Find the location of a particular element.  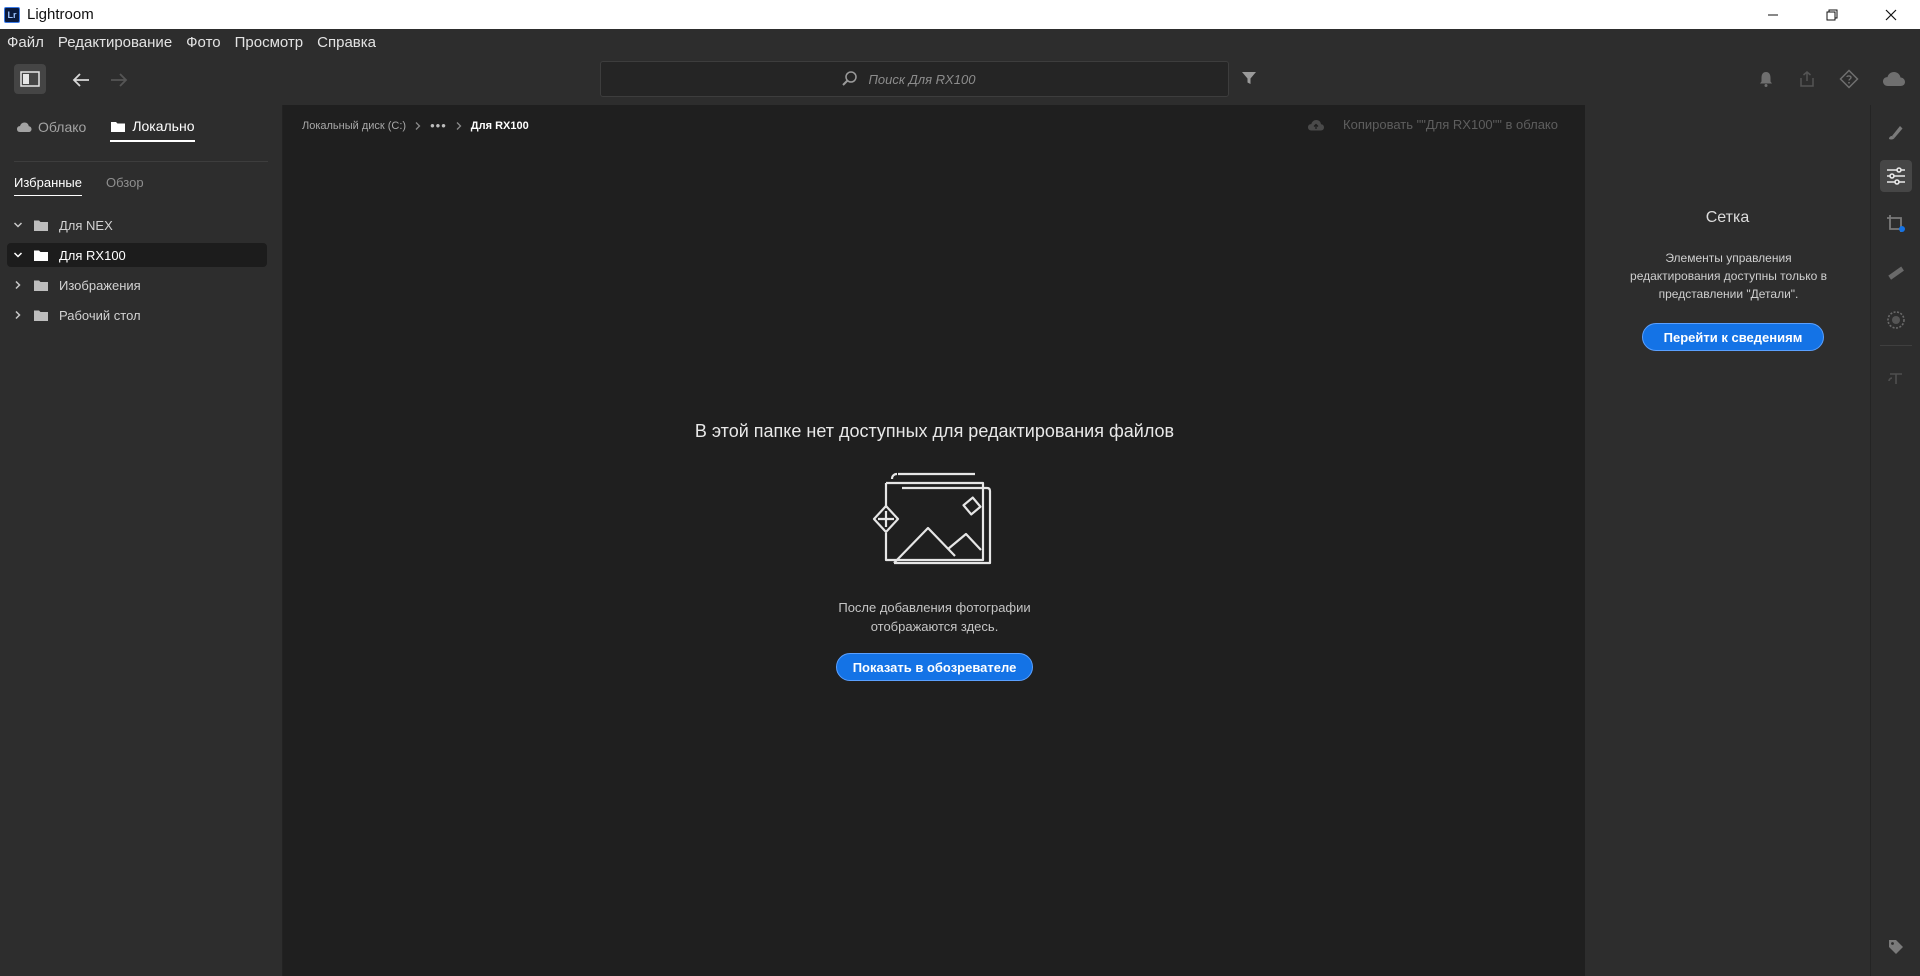

minimize-icon is located at coordinates (1772, 14).